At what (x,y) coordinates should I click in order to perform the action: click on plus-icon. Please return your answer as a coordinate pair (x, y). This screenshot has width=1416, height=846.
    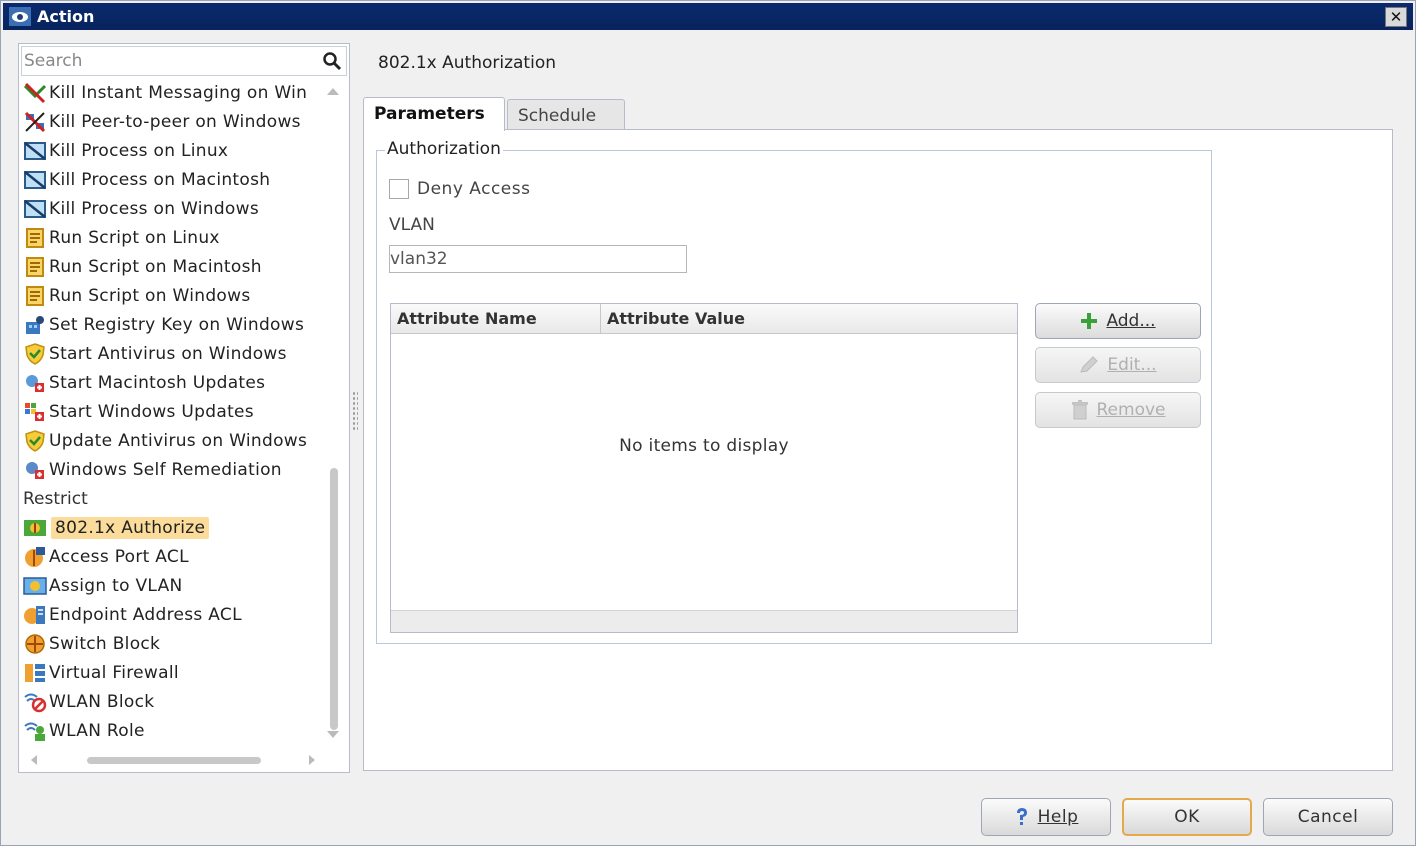
    Looking at the image, I should click on (1089, 321).